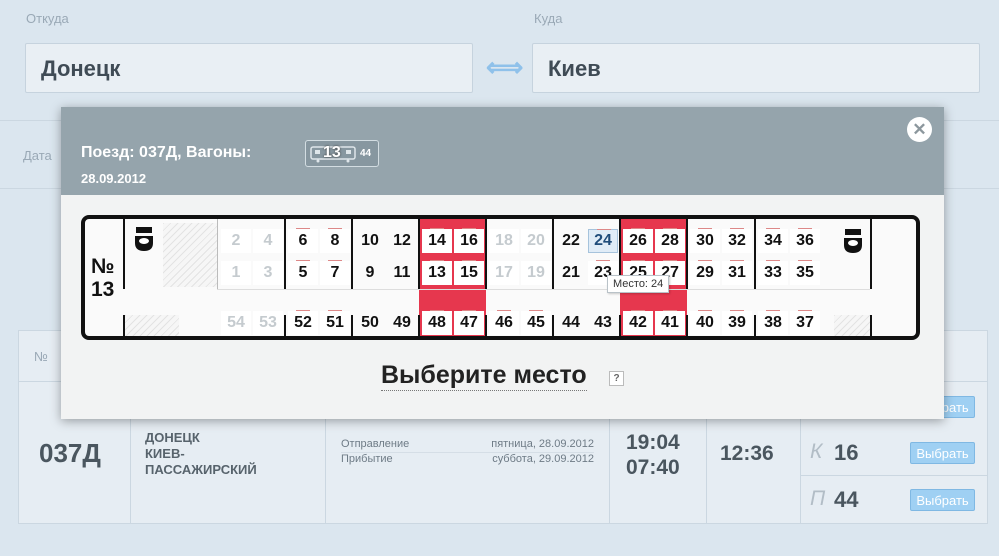 The image size is (999, 556). I want to click on arrival-time: 07:40, so click(653, 467).